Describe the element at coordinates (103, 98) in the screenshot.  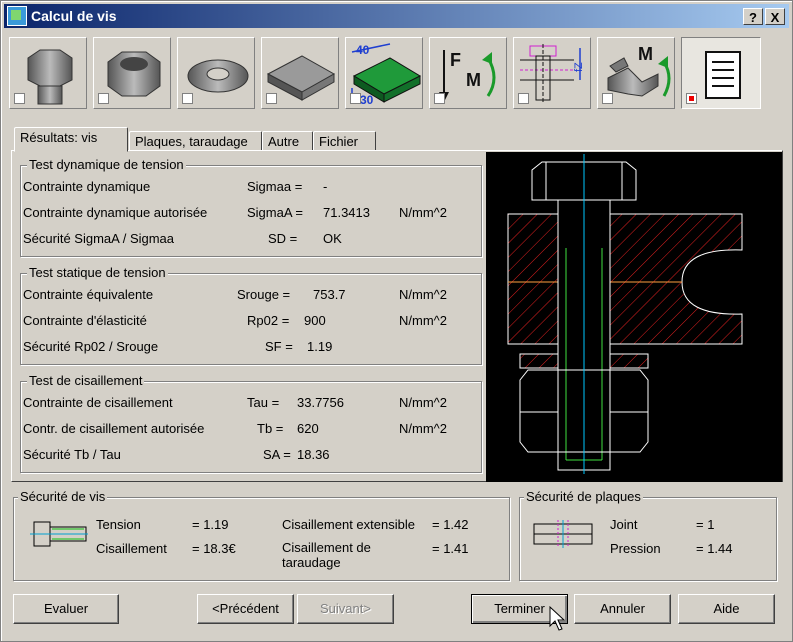
I see `tool-nut-checkbox` at that location.